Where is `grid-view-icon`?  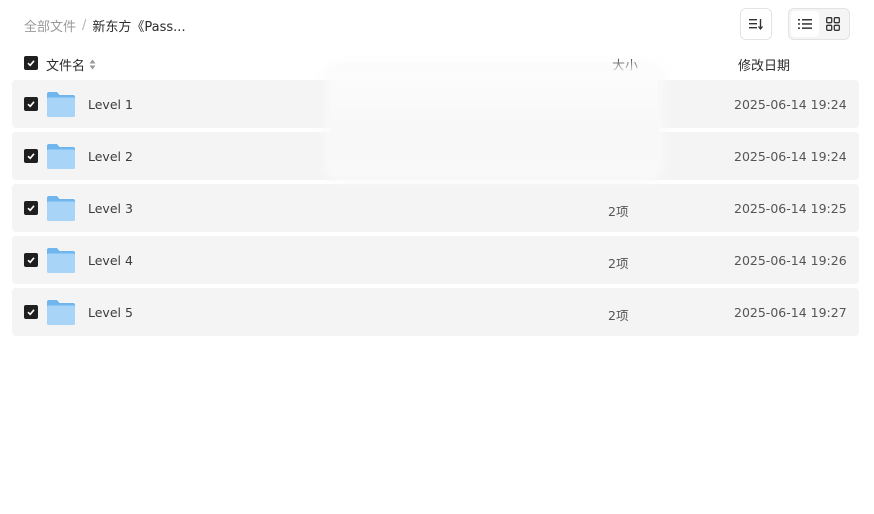
grid-view-icon is located at coordinates (833, 24).